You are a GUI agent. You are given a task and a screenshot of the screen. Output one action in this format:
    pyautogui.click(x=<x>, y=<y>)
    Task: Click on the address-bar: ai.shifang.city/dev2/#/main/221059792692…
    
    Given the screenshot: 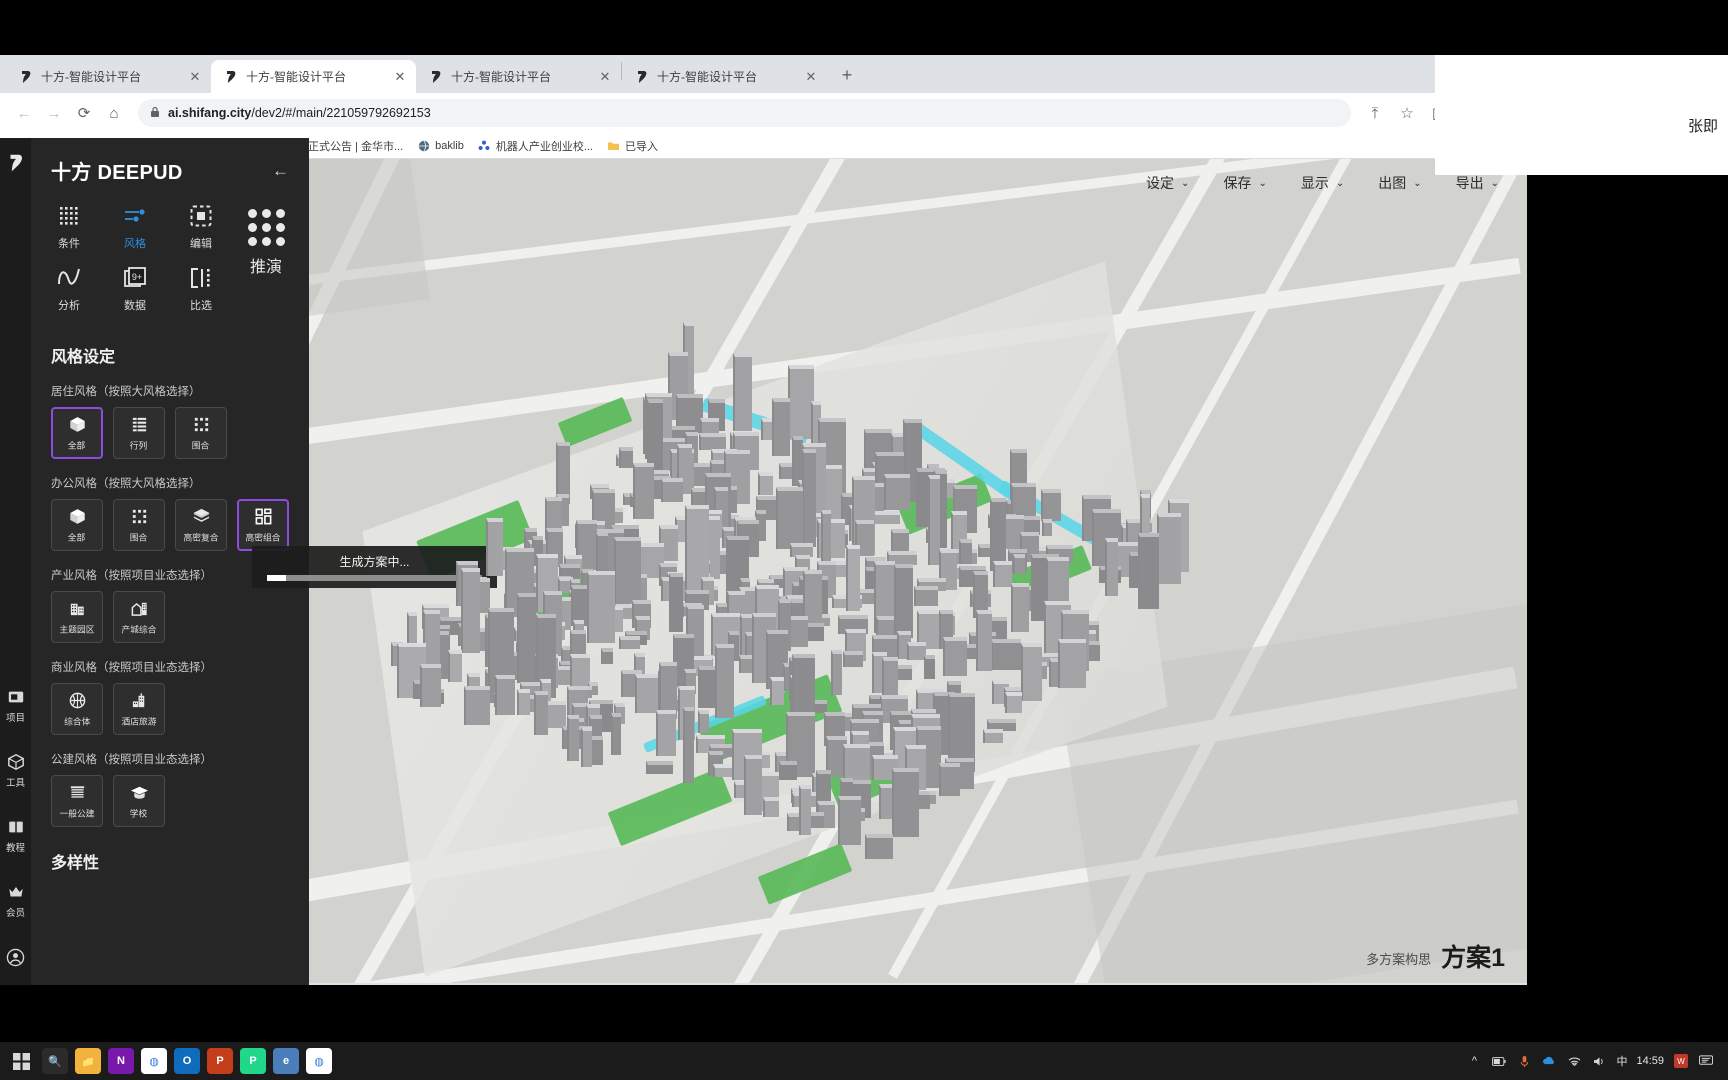 What is the action you would take?
    pyautogui.click(x=744, y=113)
    